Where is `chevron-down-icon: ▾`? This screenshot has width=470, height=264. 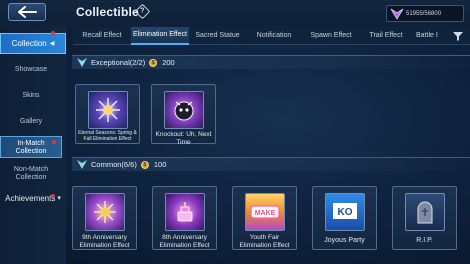
chevron-down-icon: ▾ is located at coordinates (59, 198).